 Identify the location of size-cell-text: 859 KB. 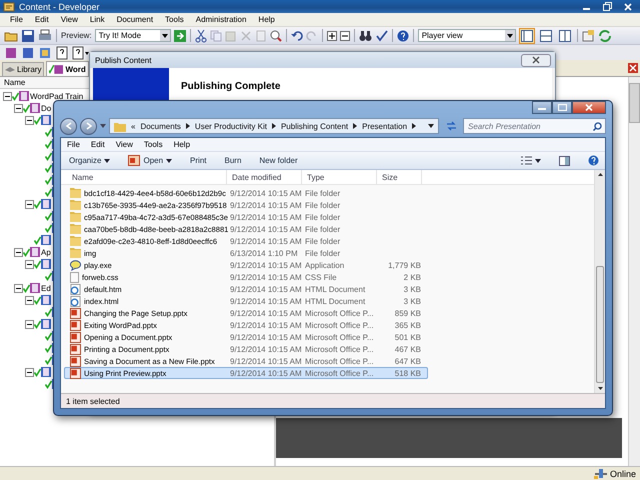
(408, 313).